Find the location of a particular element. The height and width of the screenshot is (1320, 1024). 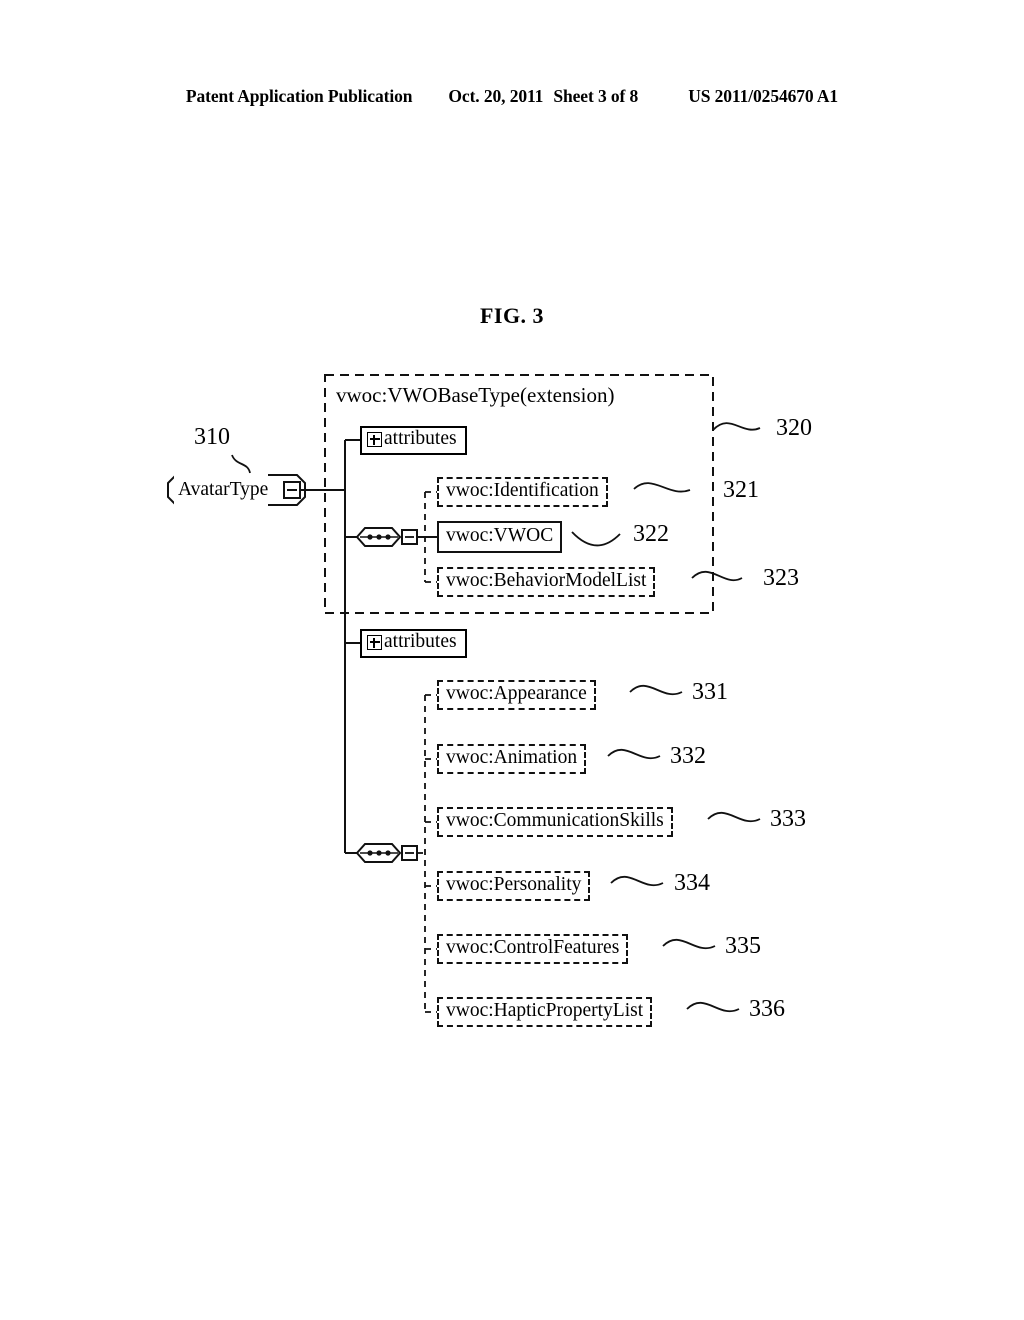

element-animation: vwoc:Animation is located at coordinates (512, 759).